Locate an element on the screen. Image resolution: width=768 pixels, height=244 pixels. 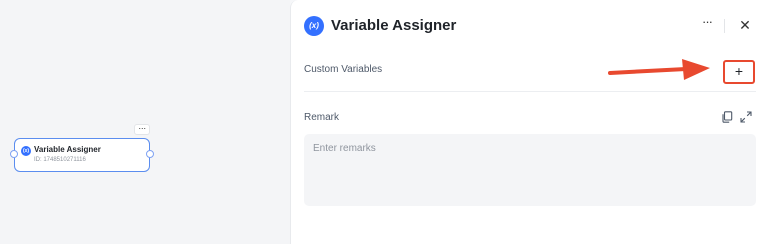
panel-title: Variable Assigner is located at coordinates (393, 25).